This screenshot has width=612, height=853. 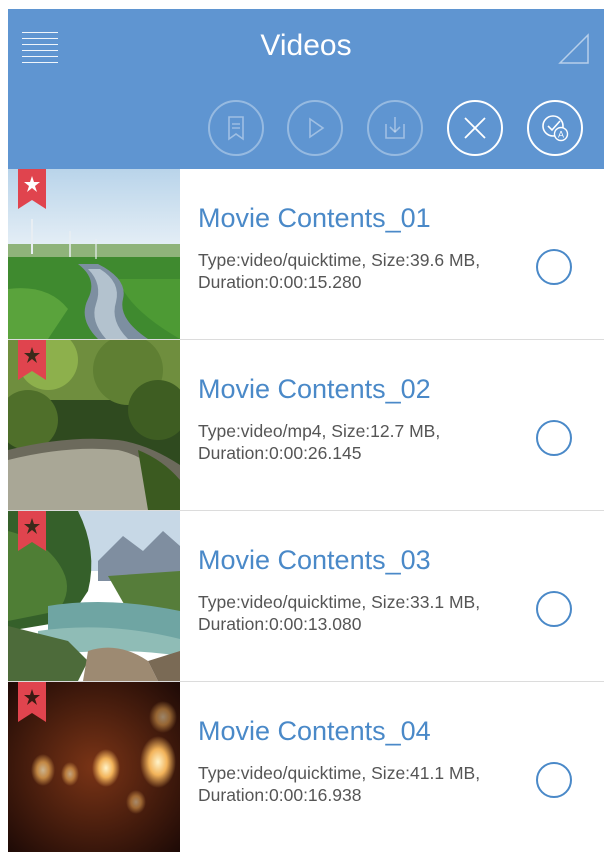 What do you see at coordinates (574, 49) in the screenshot?
I see `triangle-corner-icon` at bounding box center [574, 49].